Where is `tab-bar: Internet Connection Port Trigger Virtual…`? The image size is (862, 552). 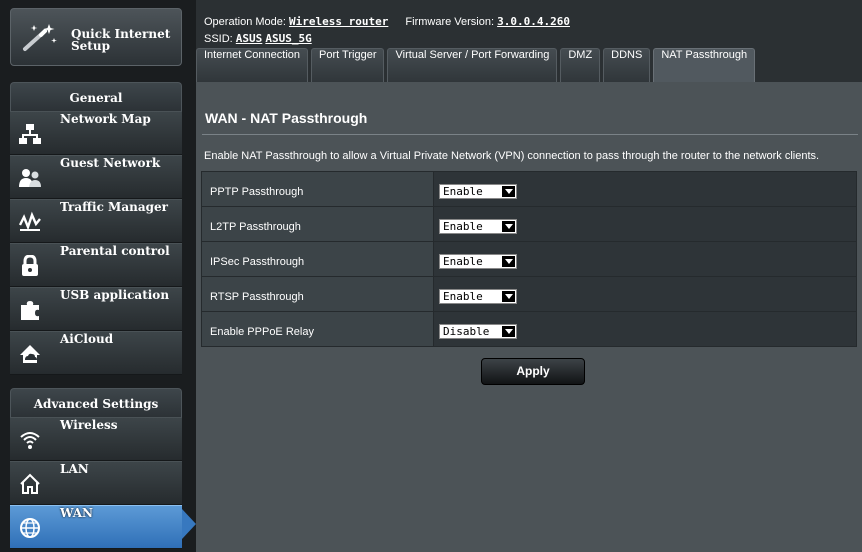 tab-bar: Internet Connection Port Trigger Virtual… is located at coordinates (476, 65).